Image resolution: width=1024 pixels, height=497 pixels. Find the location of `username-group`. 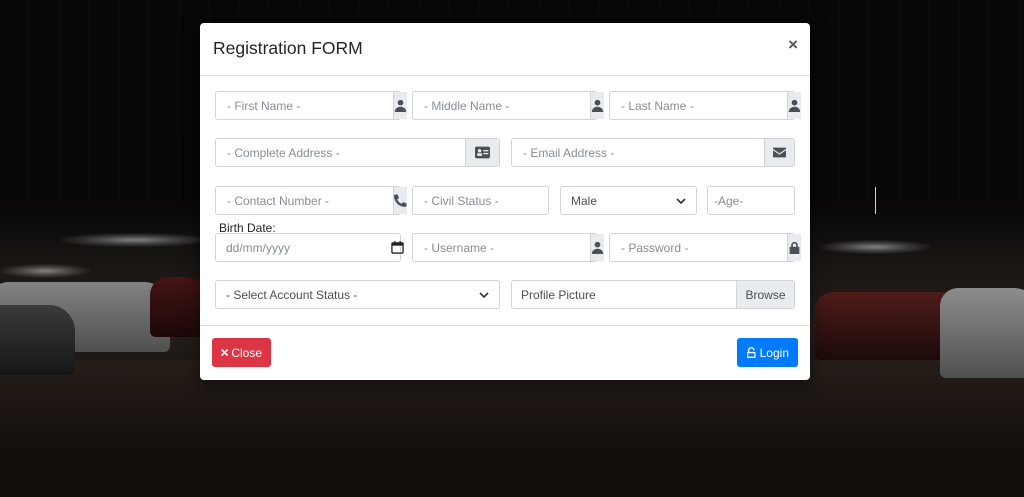

username-group is located at coordinates (508, 247).